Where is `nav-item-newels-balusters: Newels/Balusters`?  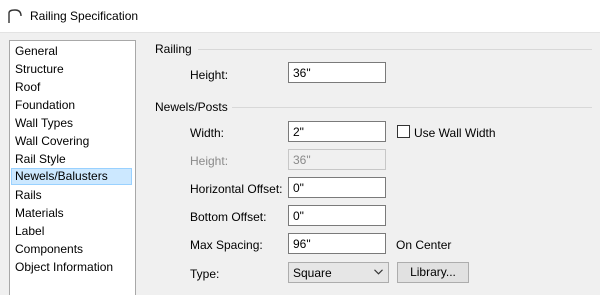
nav-item-newels-balusters: Newels/Balusters is located at coordinates (71, 176).